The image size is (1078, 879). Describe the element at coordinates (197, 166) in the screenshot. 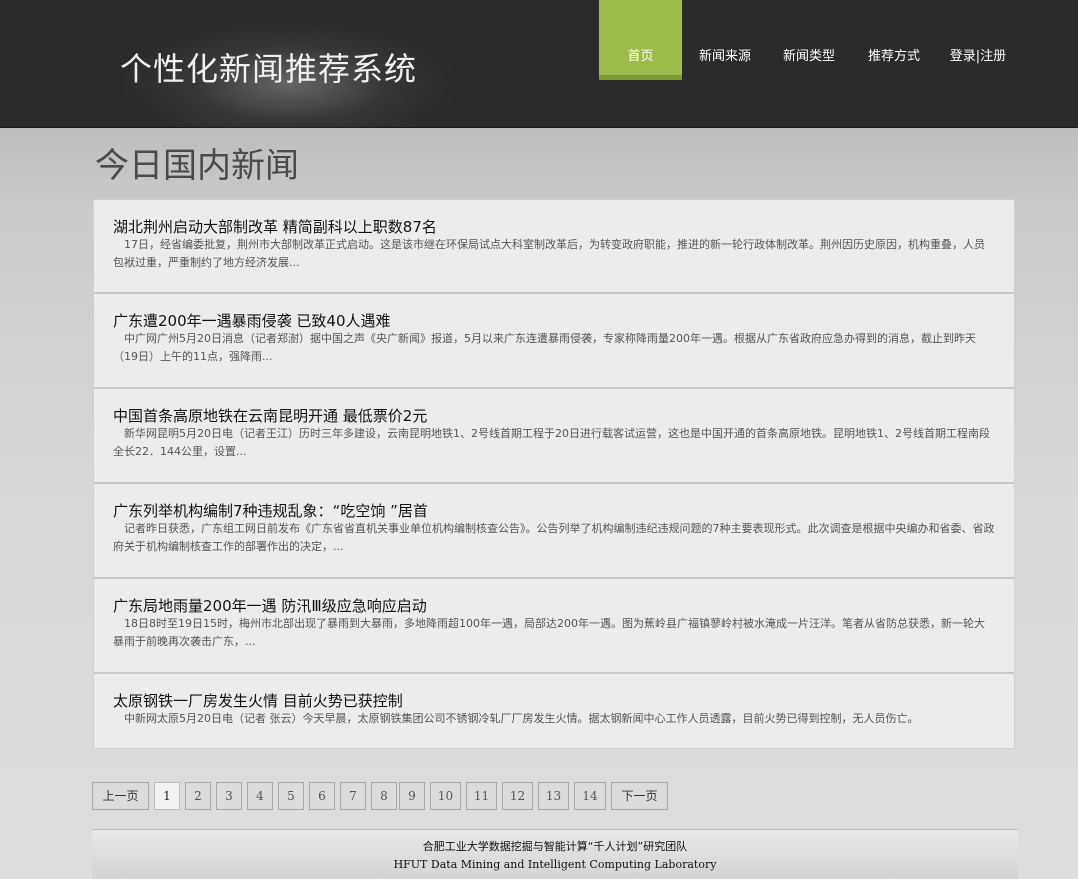

I see `section-title: 今日国内新闻` at that location.